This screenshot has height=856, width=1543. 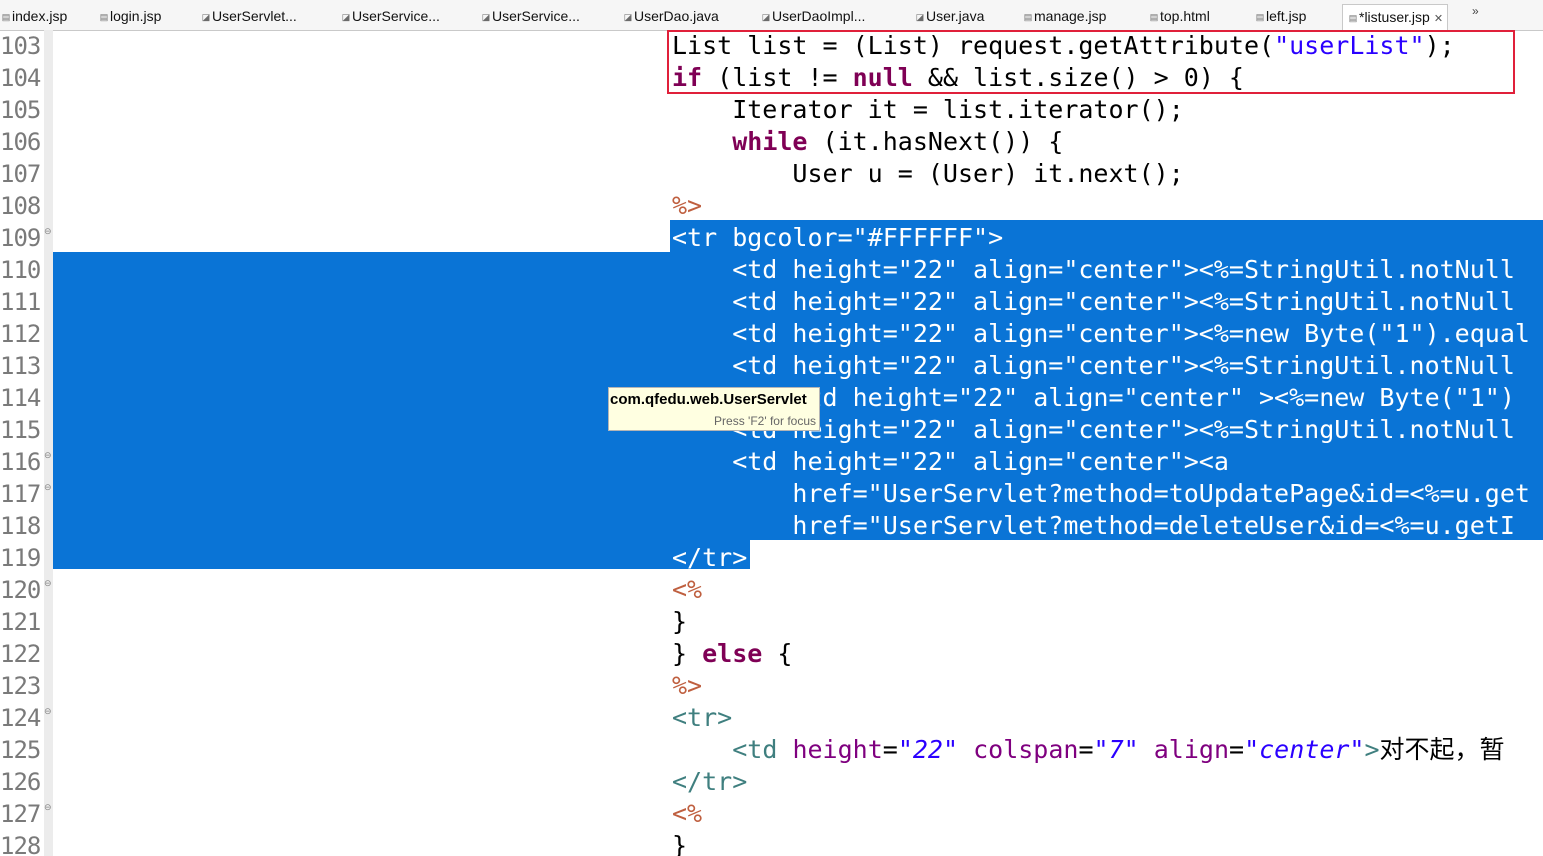 What do you see at coordinates (20, 750) in the screenshot?
I see `line-number: 125` at bounding box center [20, 750].